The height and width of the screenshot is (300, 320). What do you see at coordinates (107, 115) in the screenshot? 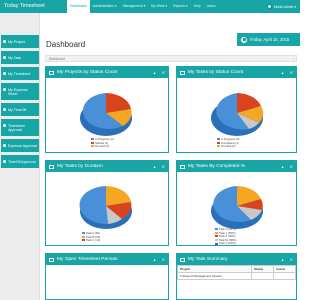
I see `pie-chart-area: In Progress (4) Started (1) On Hold (1)` at bounding box center [107, 115].